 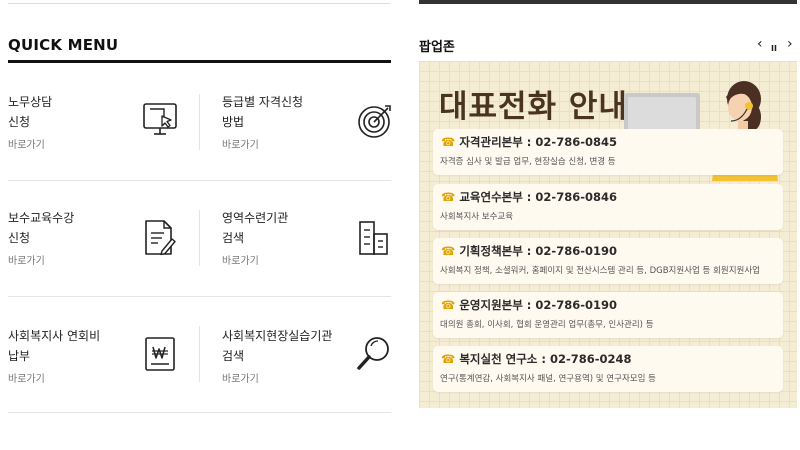 What do you see at coordinates (760, 44) in the screenshot?
I see `popup-prev-button: ‹` at bounding box center [760, 44].